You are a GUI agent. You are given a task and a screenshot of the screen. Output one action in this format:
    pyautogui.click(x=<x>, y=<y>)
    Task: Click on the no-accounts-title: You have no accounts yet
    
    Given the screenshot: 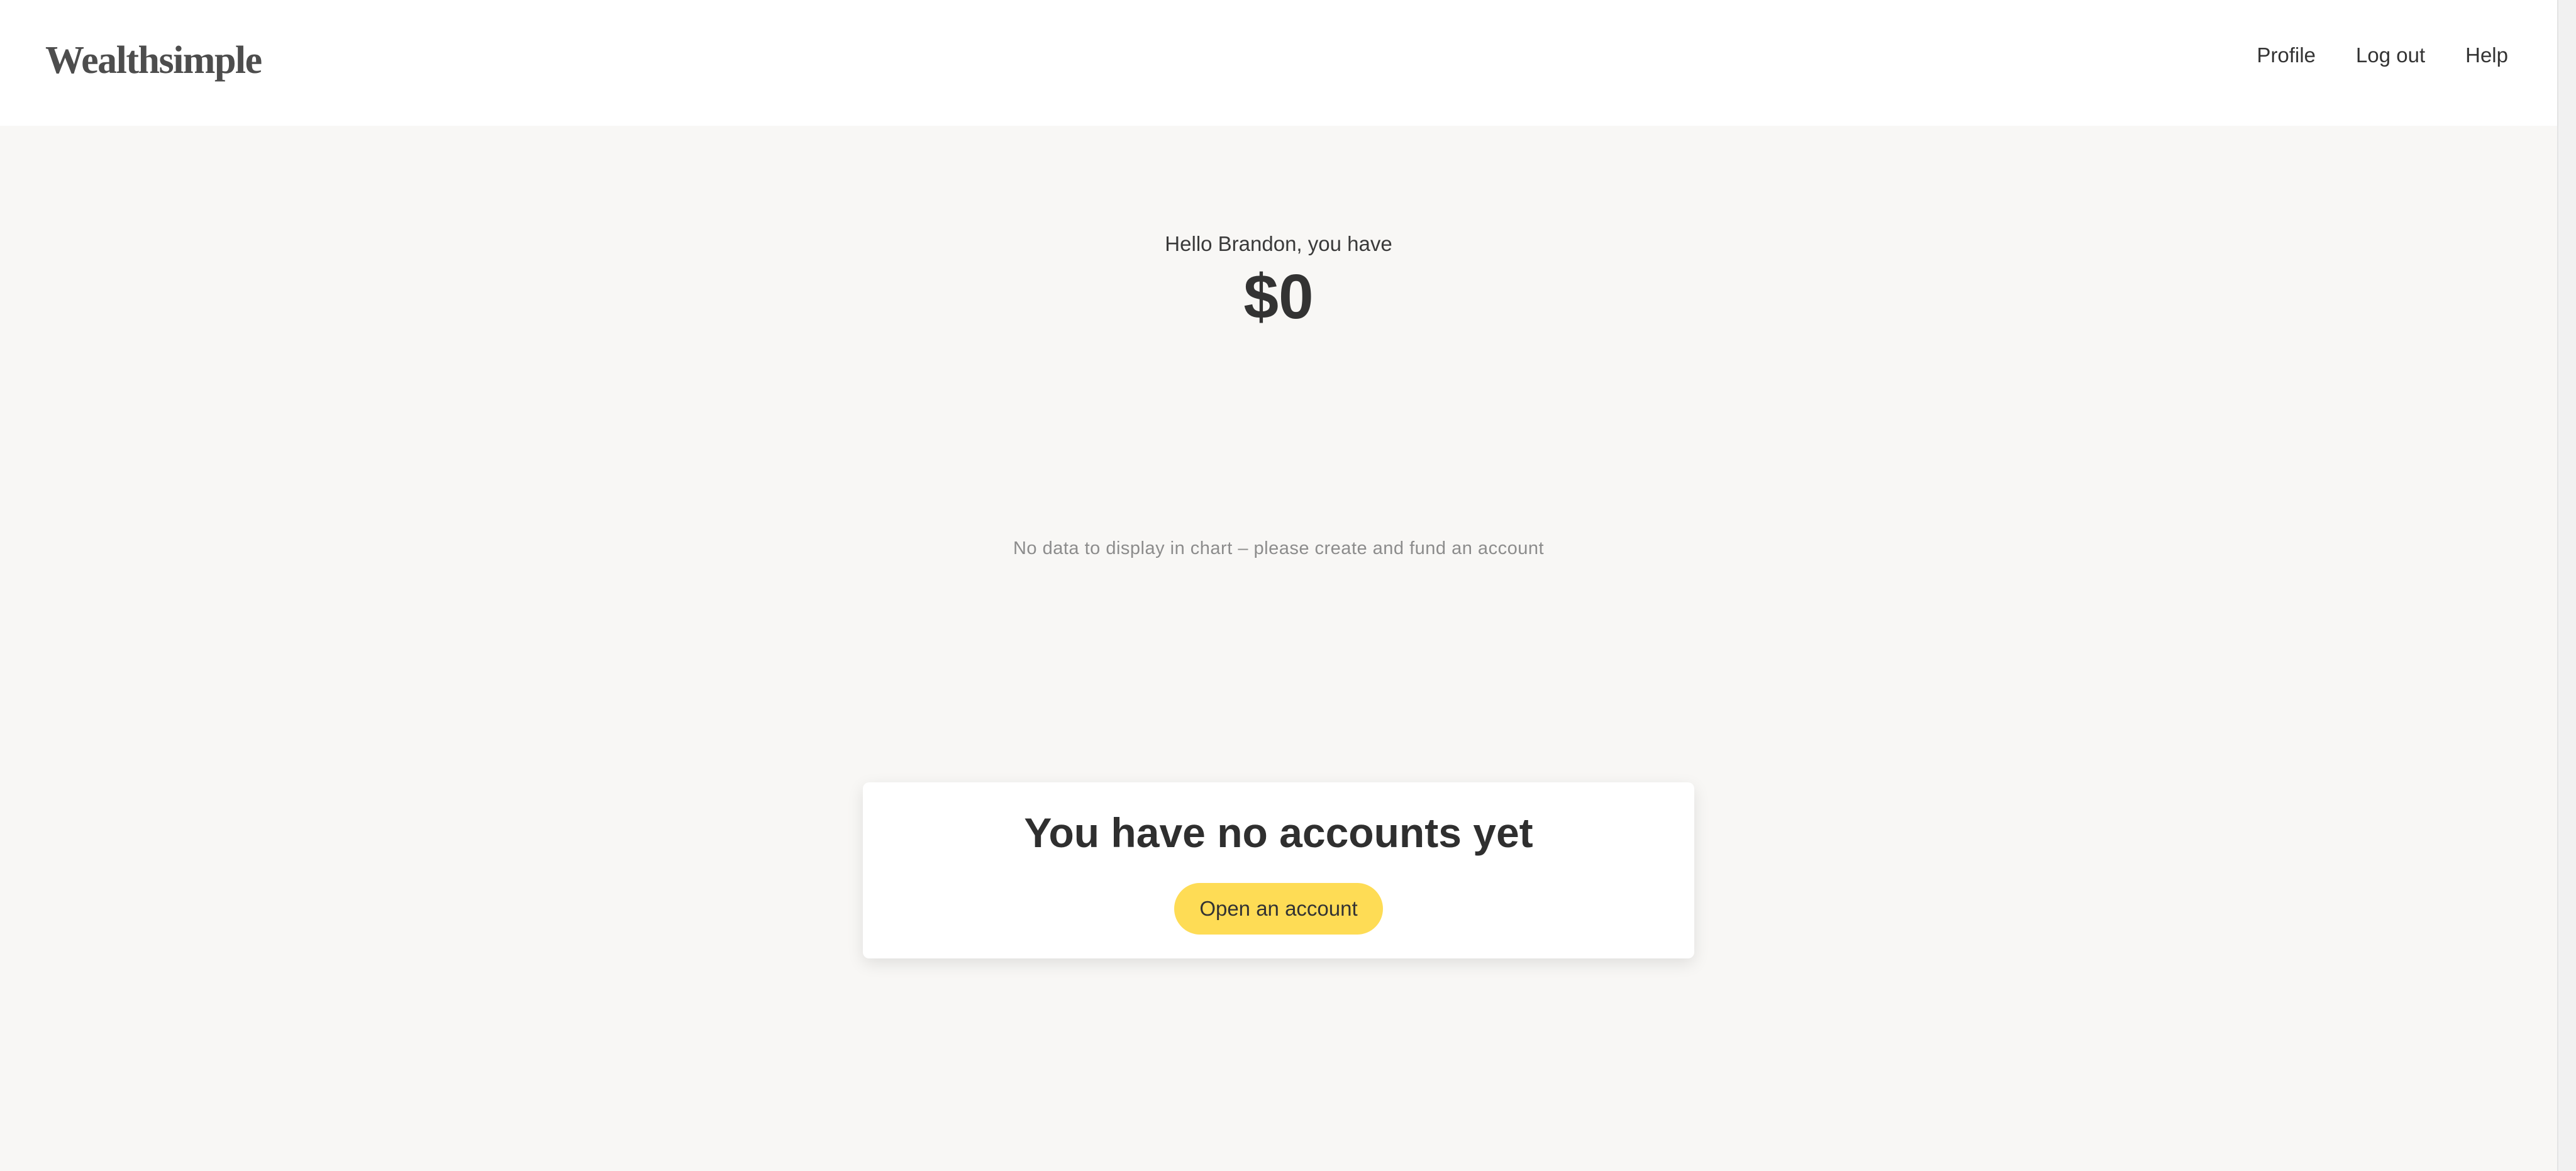 What is the action you would take?
    pyautogui.click(x=1278, y=832)
    